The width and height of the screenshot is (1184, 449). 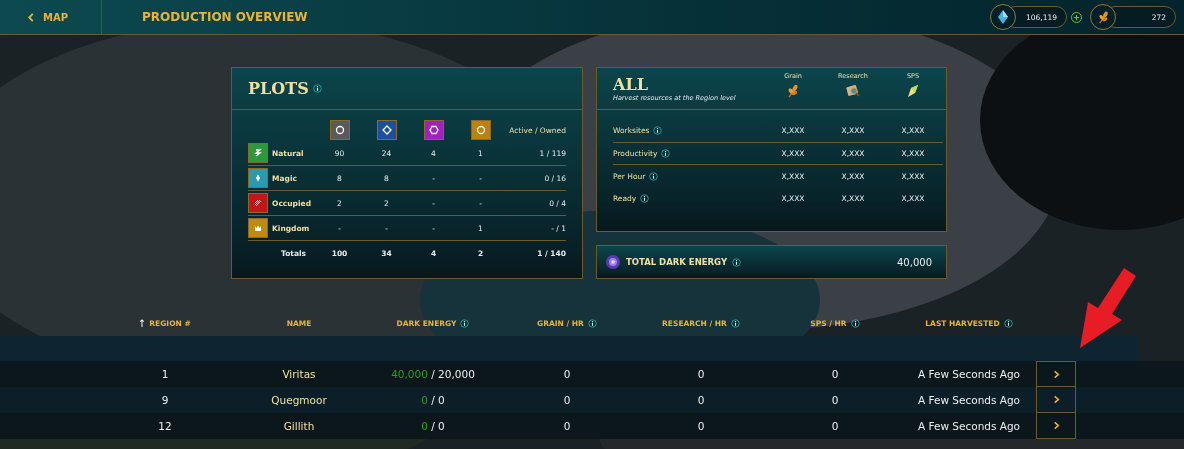 I want to click on crystal-icon, so click(x=1003, y=17).